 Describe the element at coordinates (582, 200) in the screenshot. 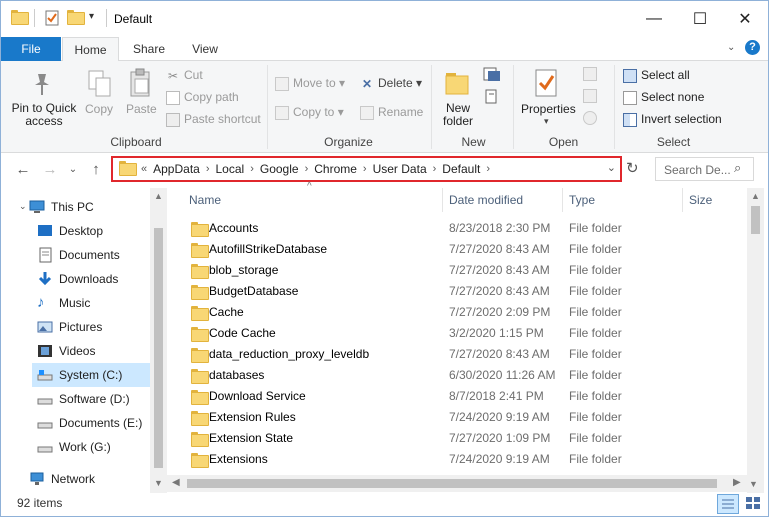

I see `column-header-type: Type` at that location.